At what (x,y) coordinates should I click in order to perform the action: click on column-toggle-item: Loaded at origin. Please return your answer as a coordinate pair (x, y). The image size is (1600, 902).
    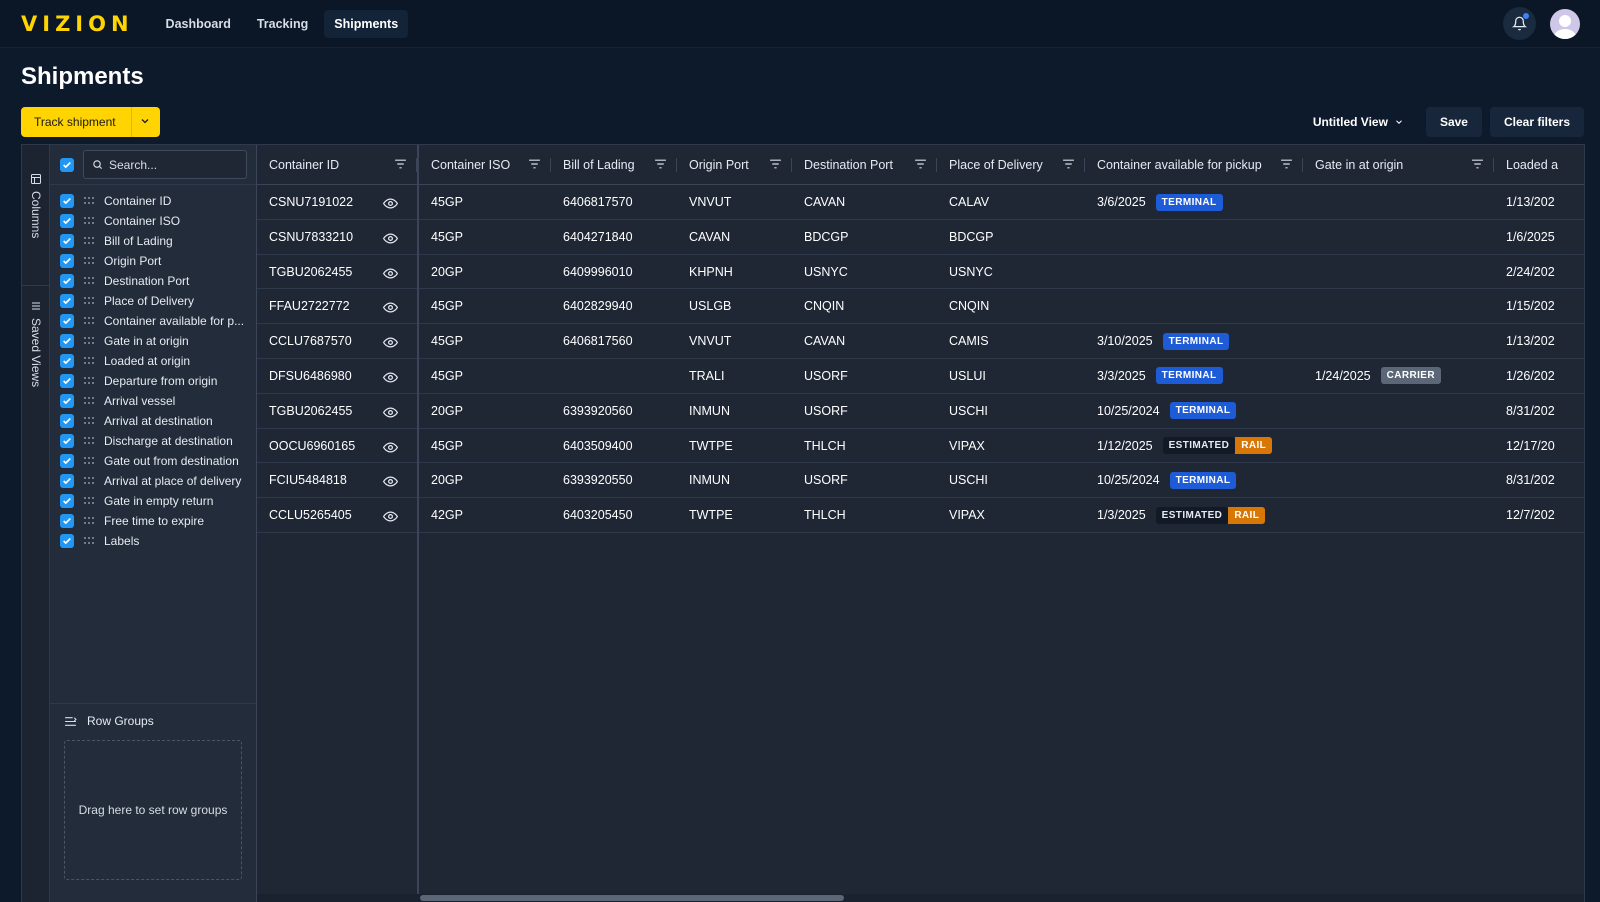
    Looking at the image, I should click on (153, 361).